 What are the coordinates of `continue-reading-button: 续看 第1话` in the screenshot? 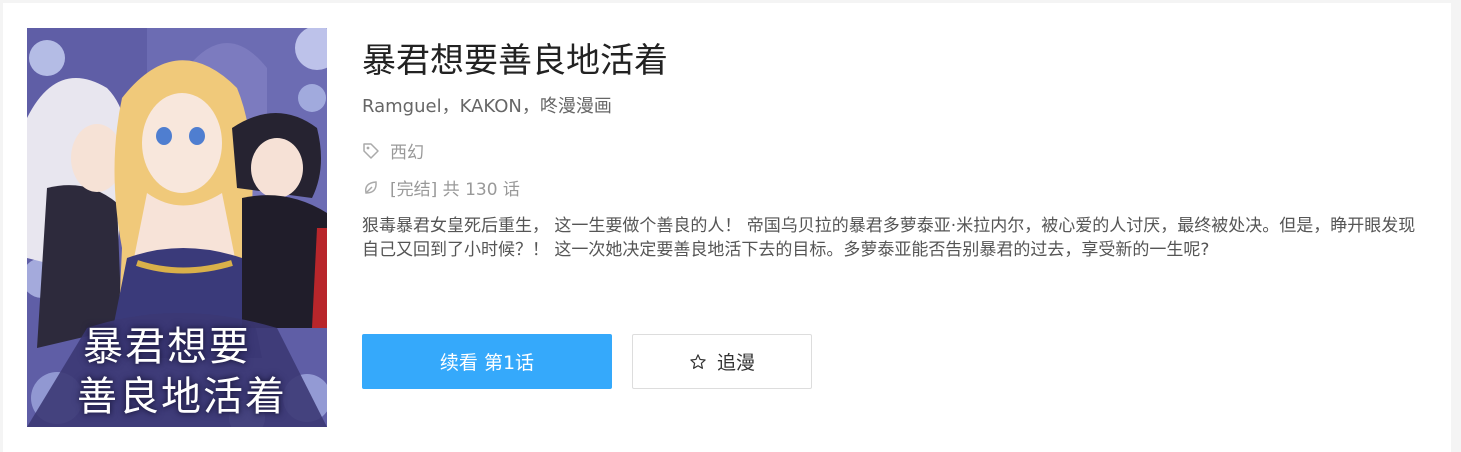 It's located at (487, 361).